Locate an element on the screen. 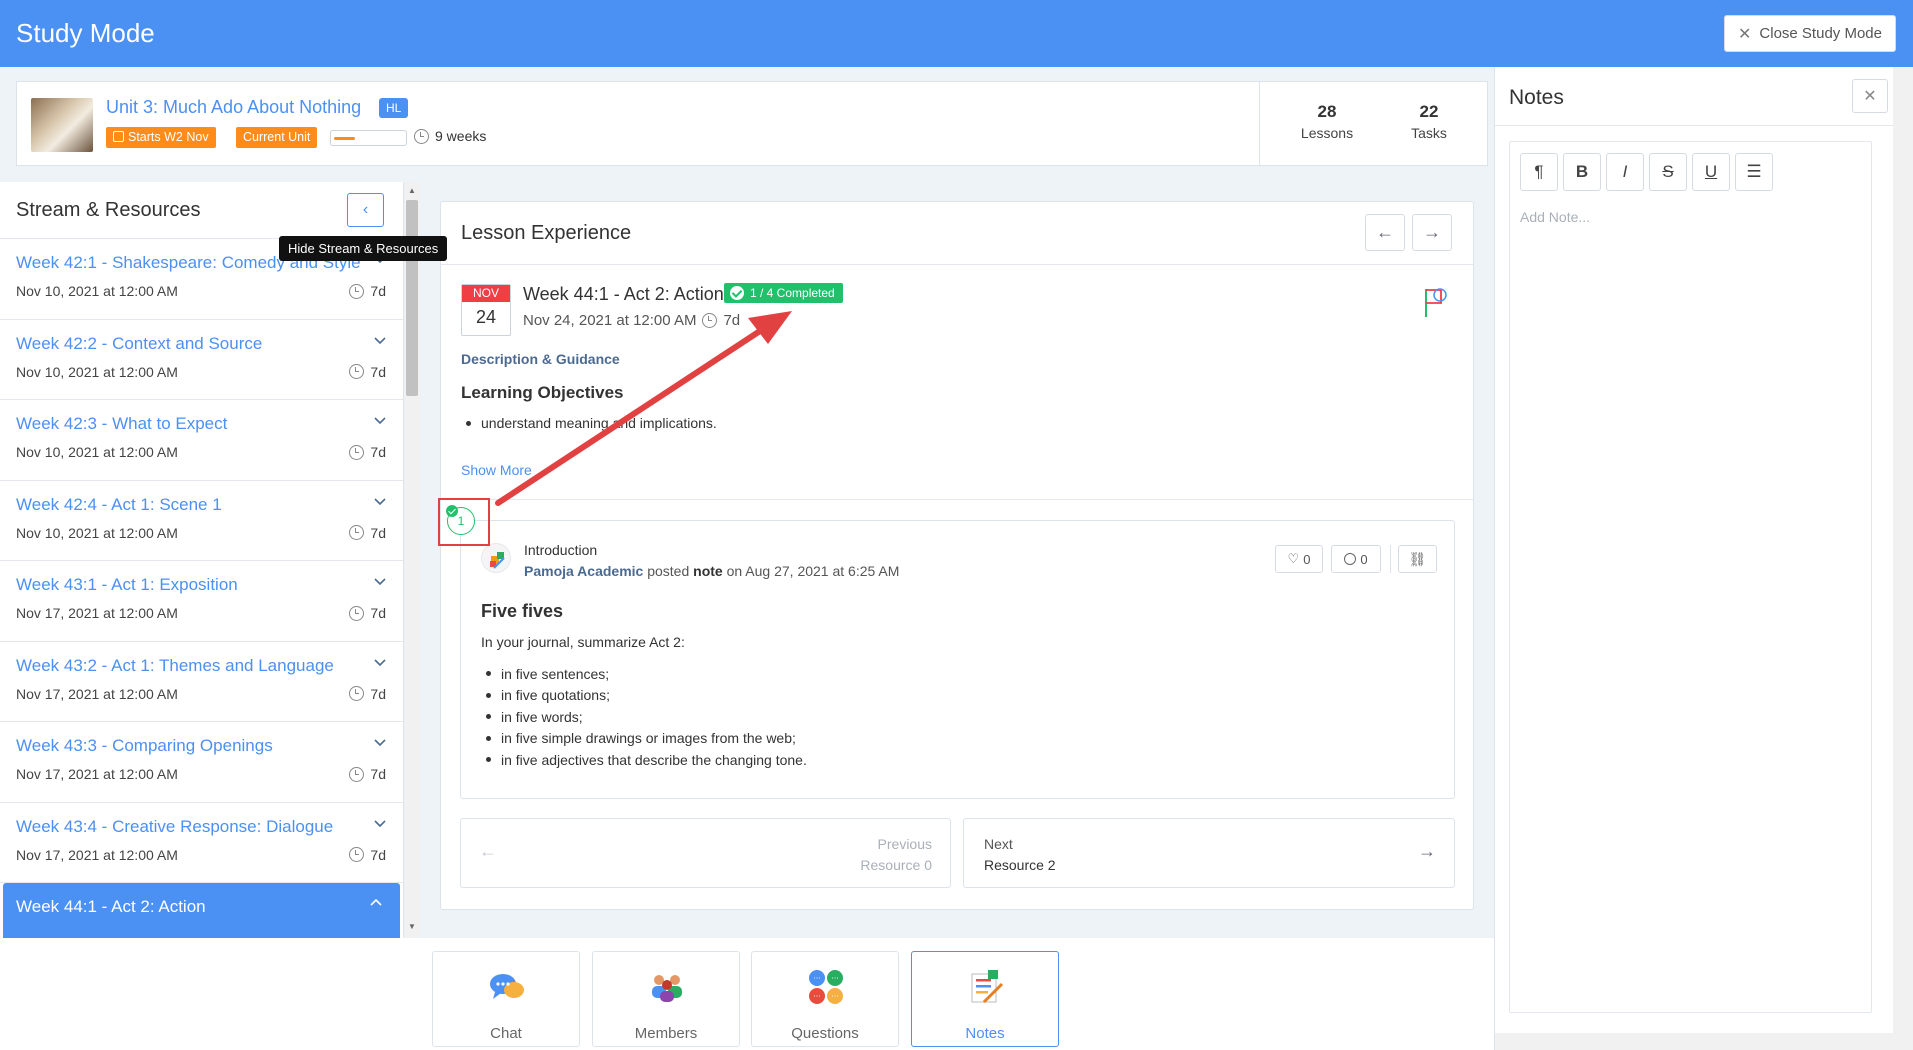 This screenshot has width=1913, height=1050. comment-button: 0 is located at coordinates (1356, 559).